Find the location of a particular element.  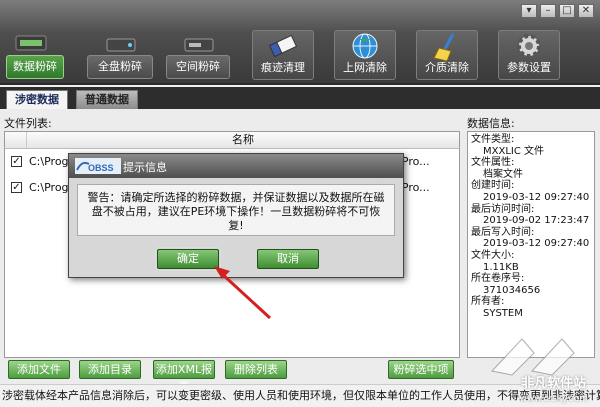

info-value: 2019-09-02 17:23:47 is located at coordinates (536, 221).